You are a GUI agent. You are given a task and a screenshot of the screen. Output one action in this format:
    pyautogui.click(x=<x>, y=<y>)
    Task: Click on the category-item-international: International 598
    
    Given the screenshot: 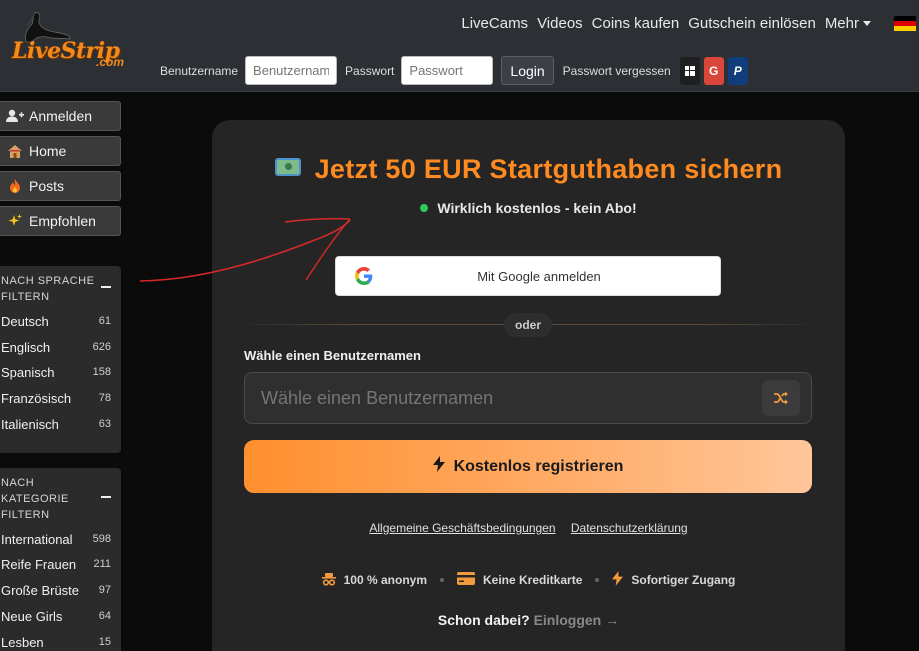 What is the action you would take?
    pyautogui.click(x=56, y=539)
    